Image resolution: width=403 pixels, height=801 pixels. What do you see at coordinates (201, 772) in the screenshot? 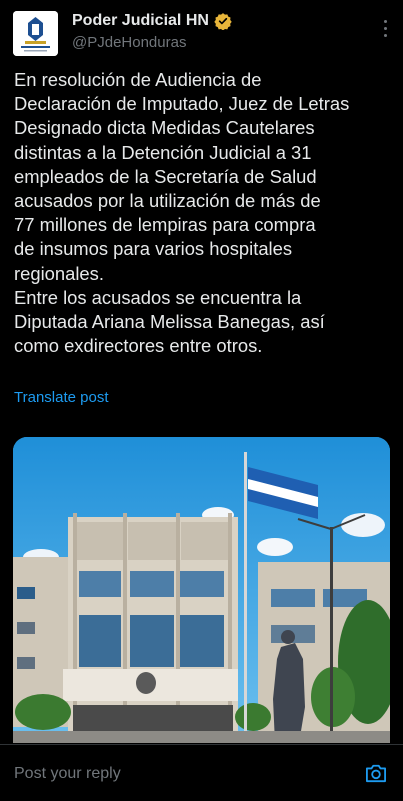
I see `reply-bar: Post your reply` at bounding box center [201, 772].